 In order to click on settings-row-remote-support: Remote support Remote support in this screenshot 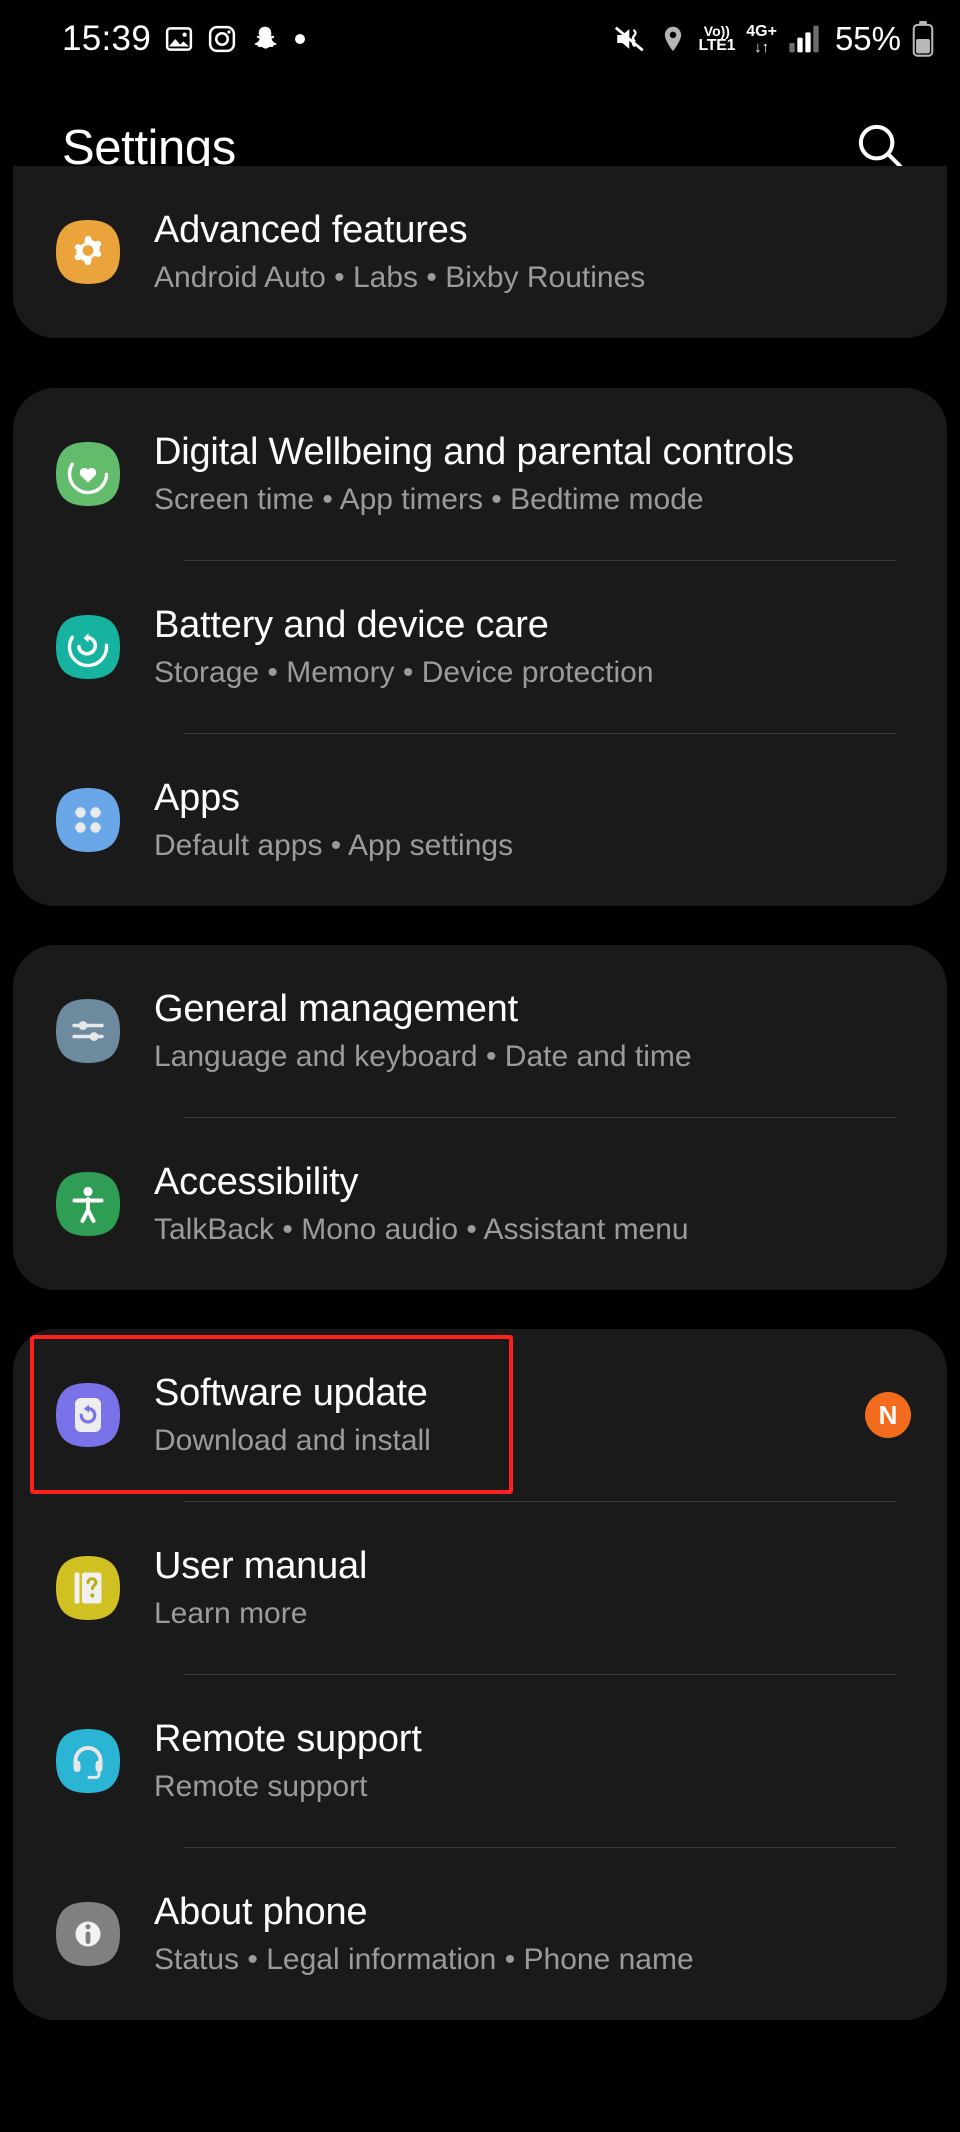, I will do `click(480, 1761)`.